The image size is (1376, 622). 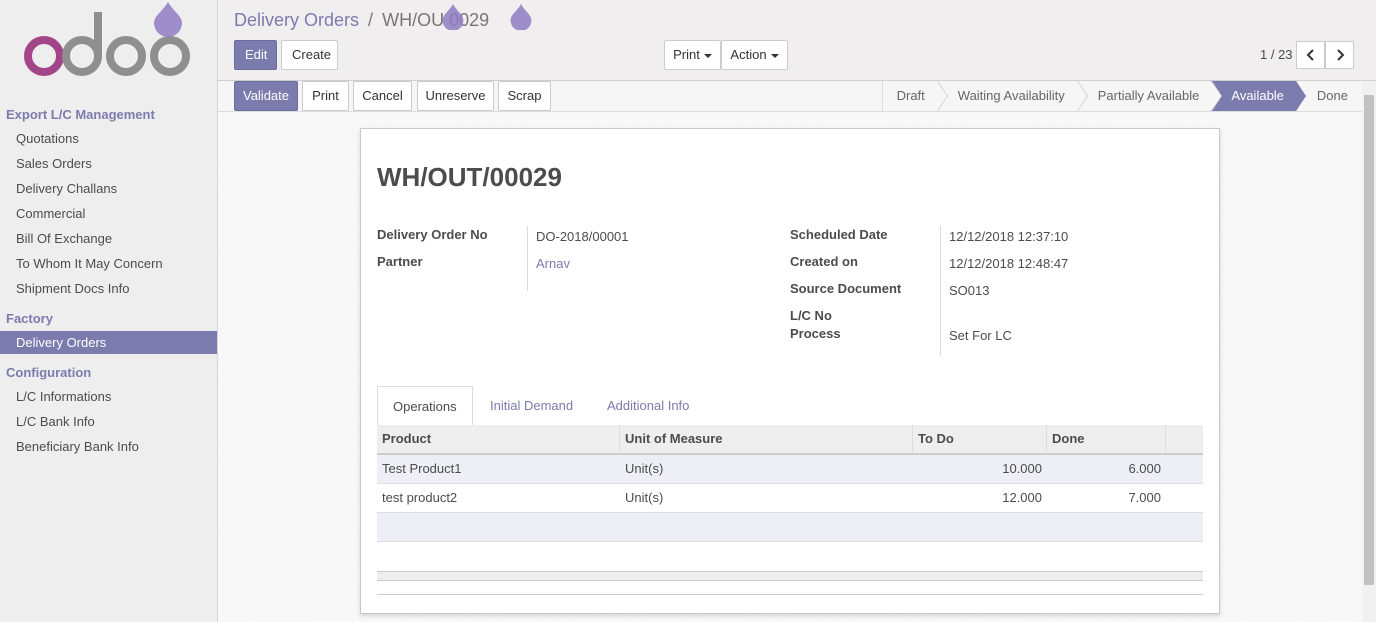 I want to click on cancel-button: Cancel, so click(x=382, y=96).